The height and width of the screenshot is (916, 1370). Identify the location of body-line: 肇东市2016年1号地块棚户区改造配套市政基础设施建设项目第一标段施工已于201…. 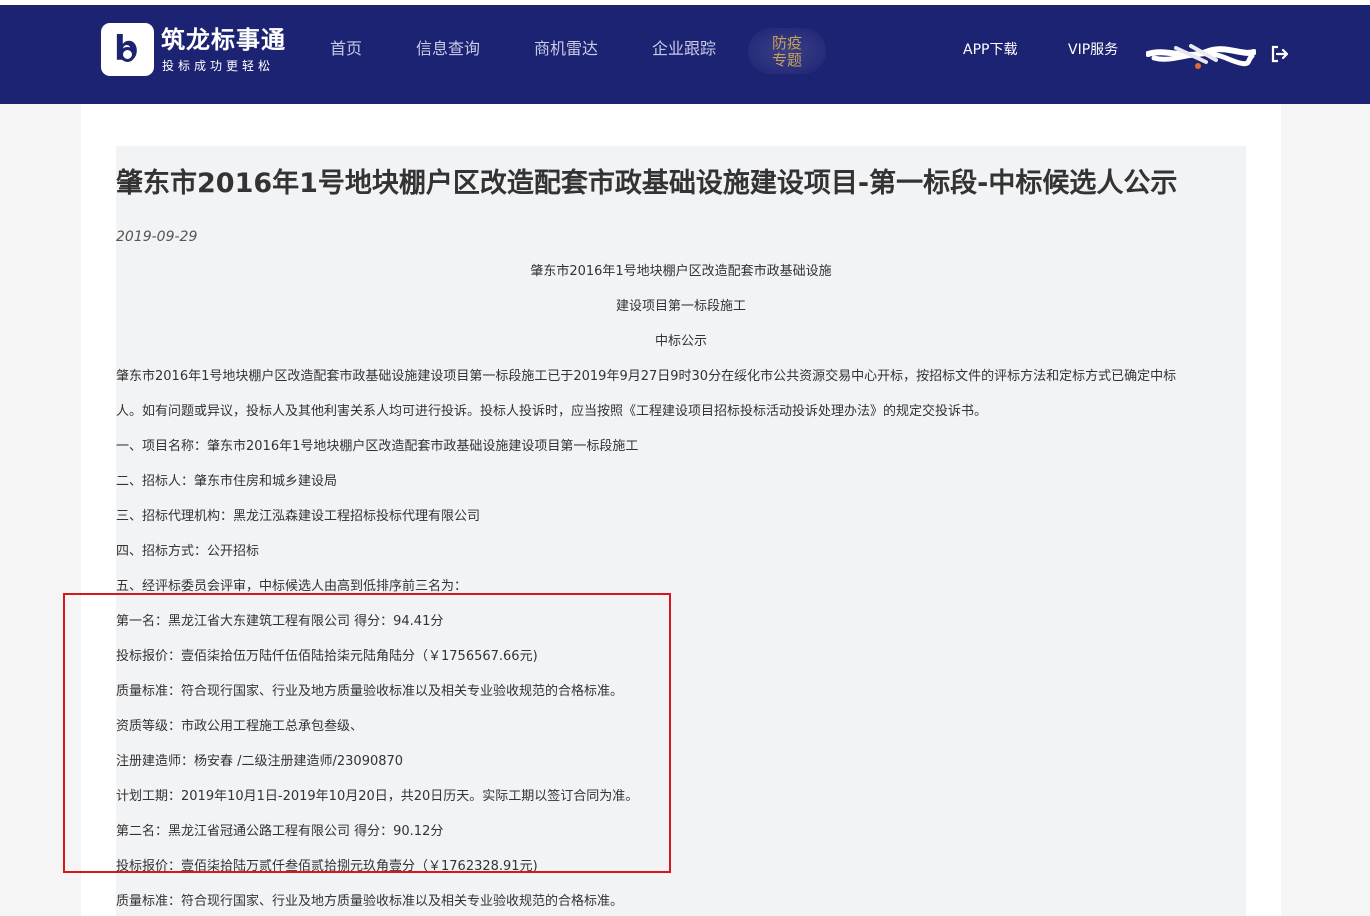
(646, 376).